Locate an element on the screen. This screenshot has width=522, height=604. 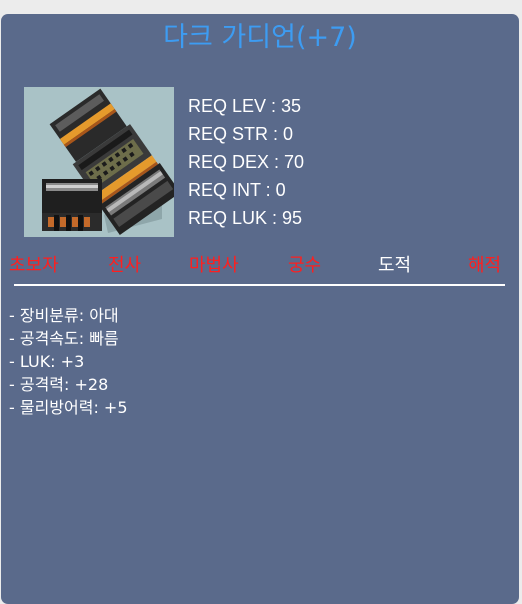
stat-defense: - 물리방어력: +5 is located at coordinates (68, 407).